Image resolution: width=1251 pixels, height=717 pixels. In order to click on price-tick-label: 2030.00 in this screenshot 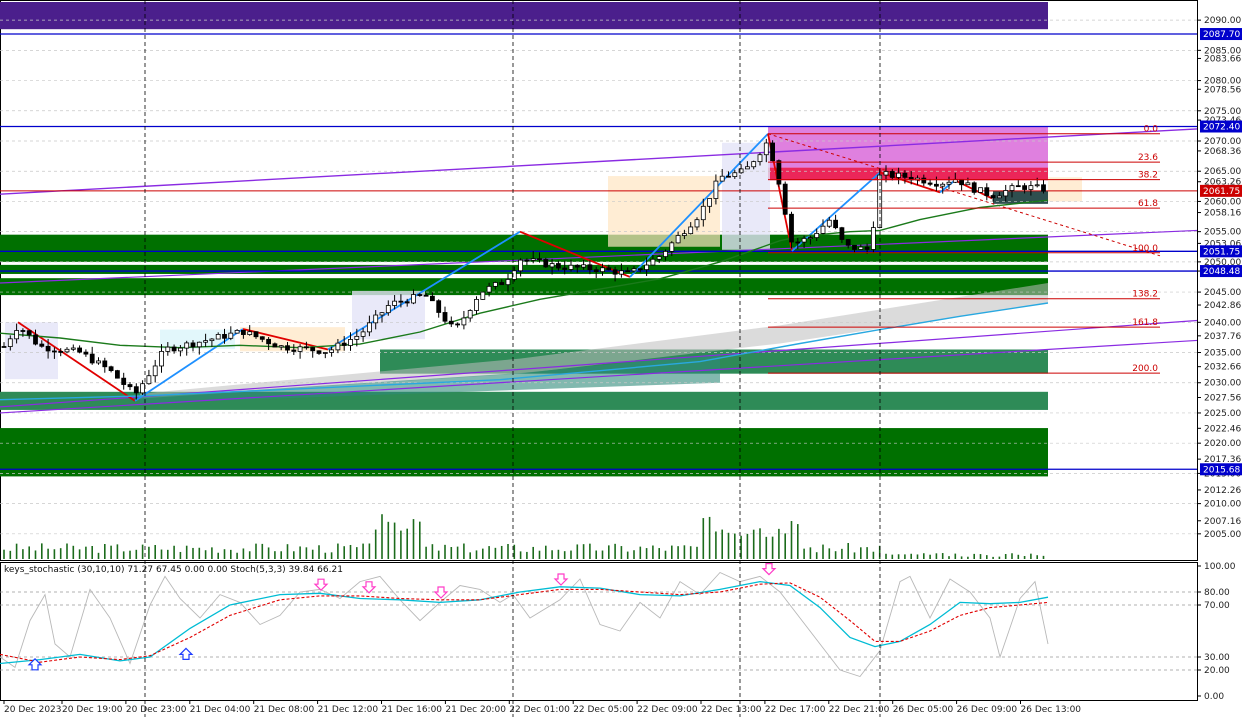, I will do `click(1222, 384)`.